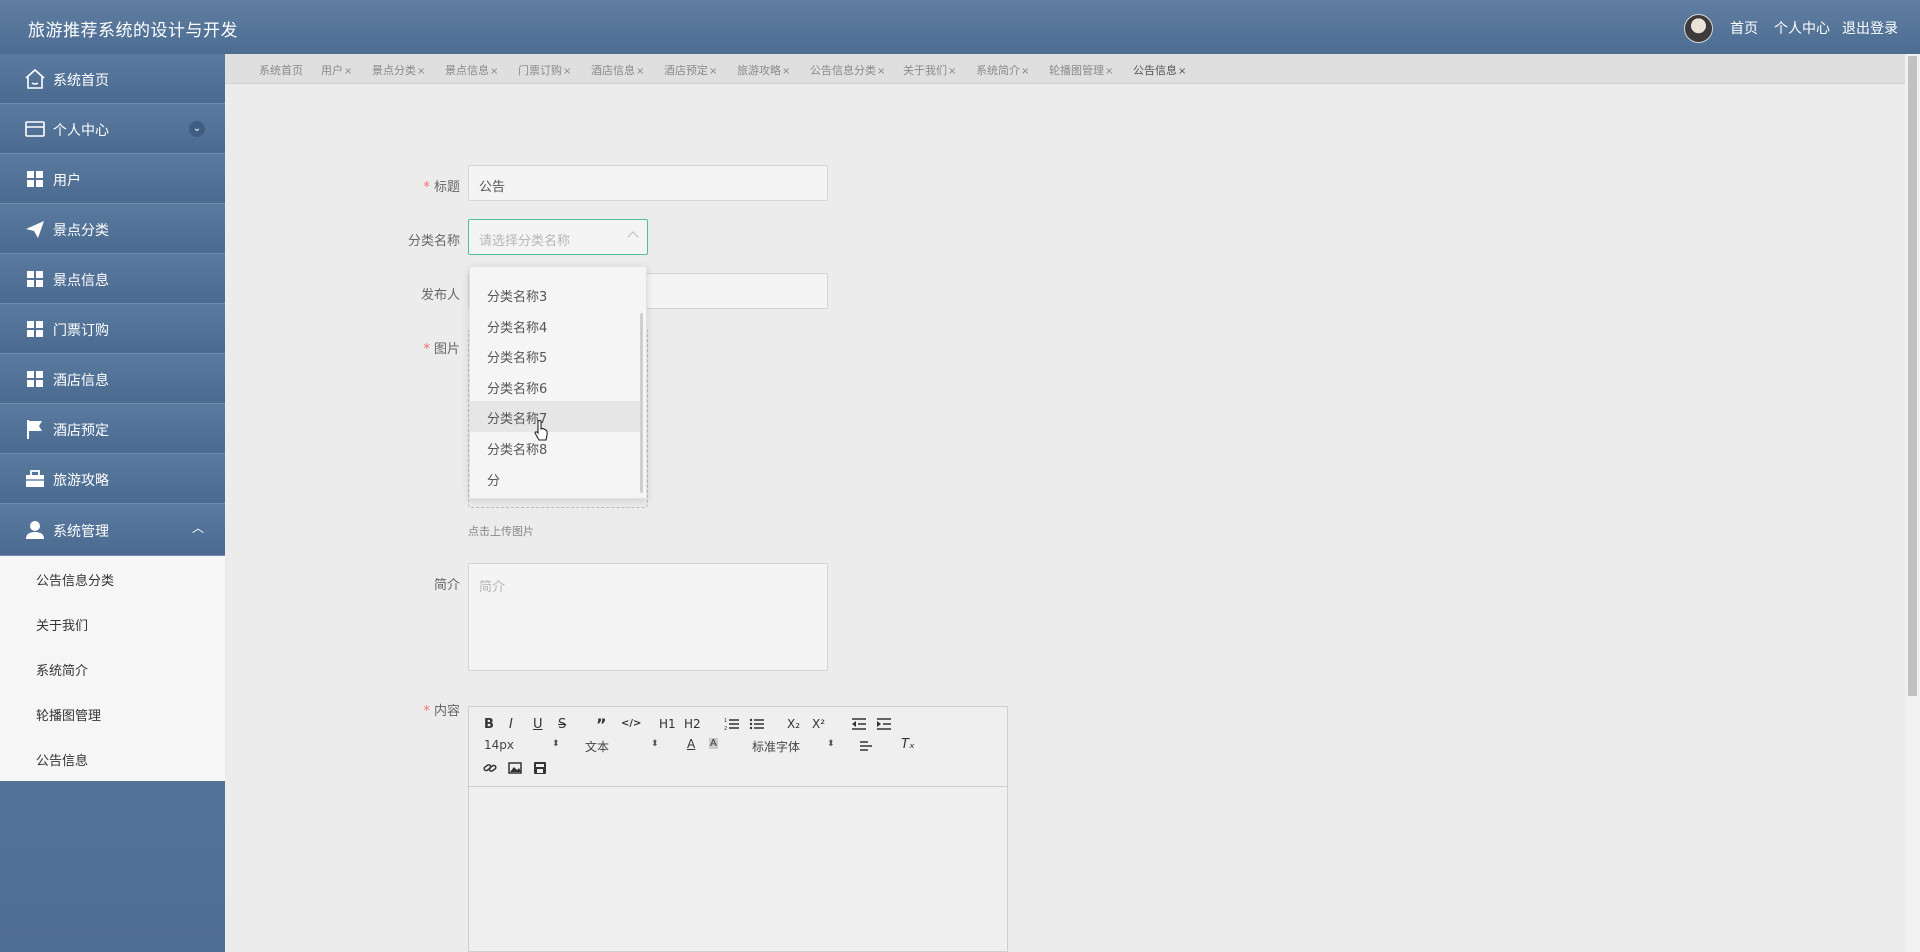  I want to click on intro-textarea: 简介, so click(648, 617).